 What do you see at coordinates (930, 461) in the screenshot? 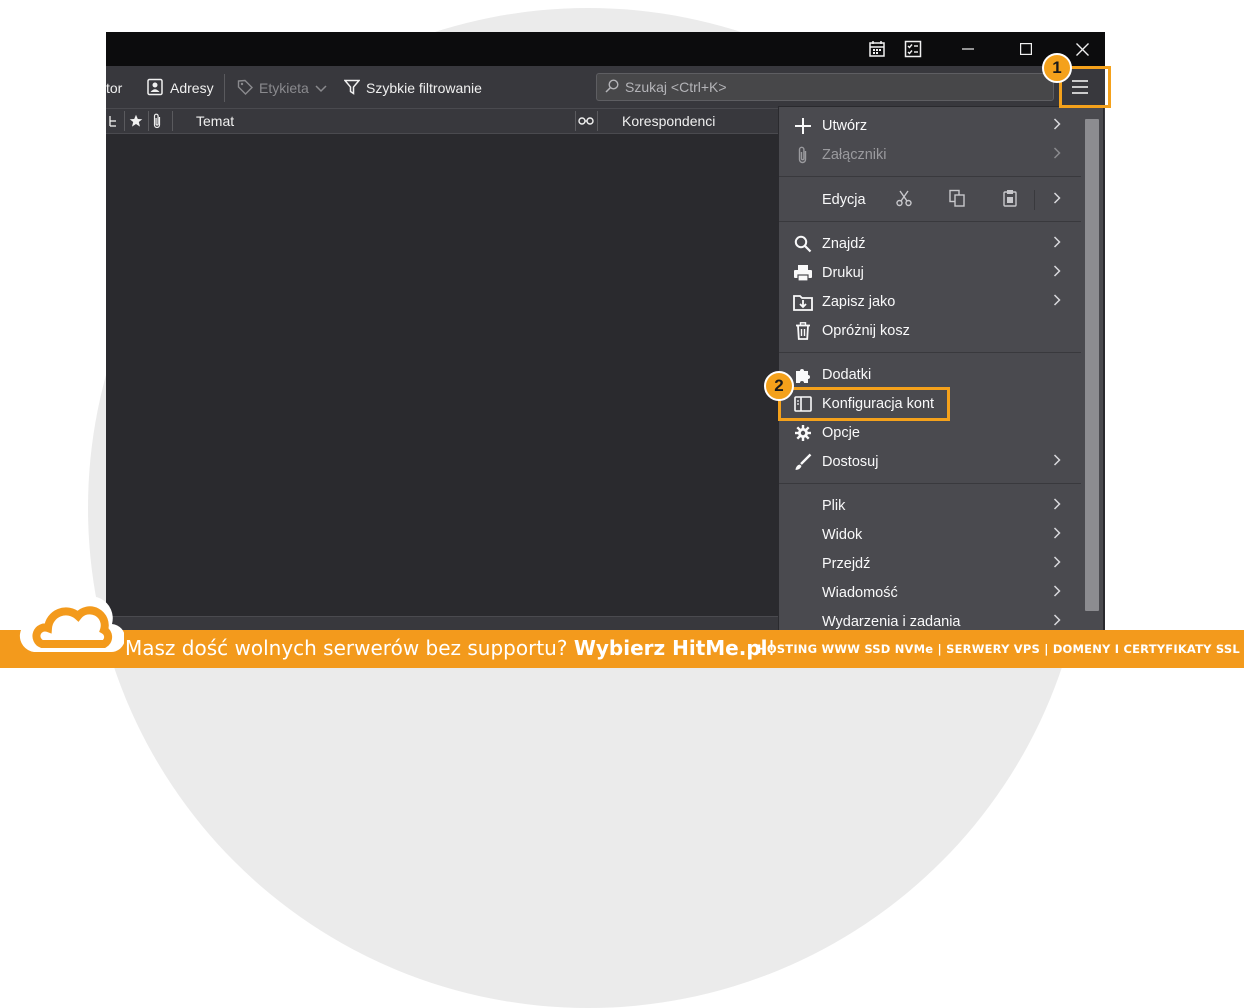
I see `menu-item-customize: Dostosuj` at bounding box center [930, 461].